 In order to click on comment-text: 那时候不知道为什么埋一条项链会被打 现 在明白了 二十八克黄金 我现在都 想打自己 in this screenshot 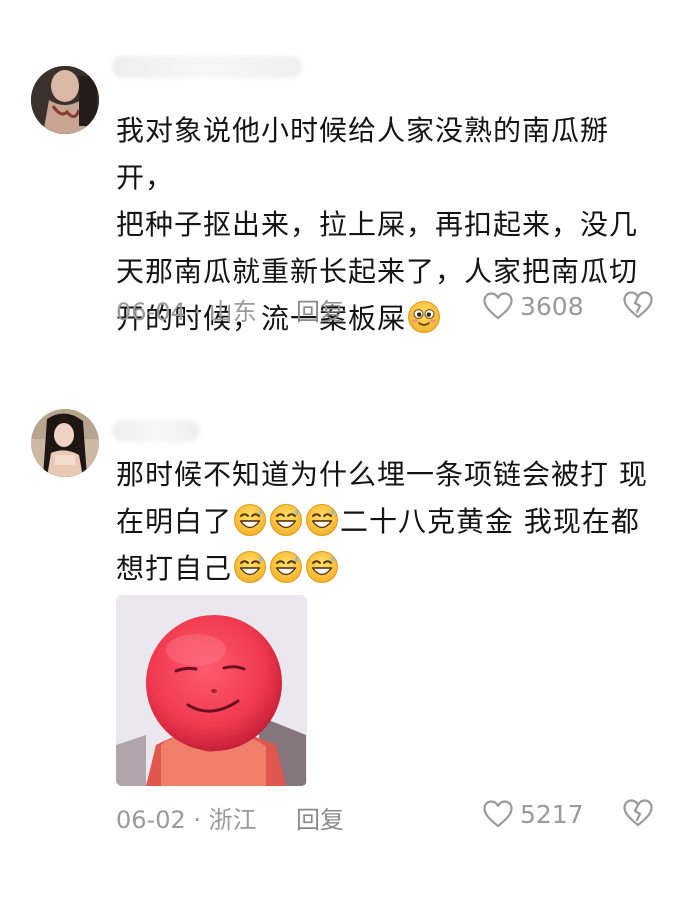, I will do `click(390, 521)`.